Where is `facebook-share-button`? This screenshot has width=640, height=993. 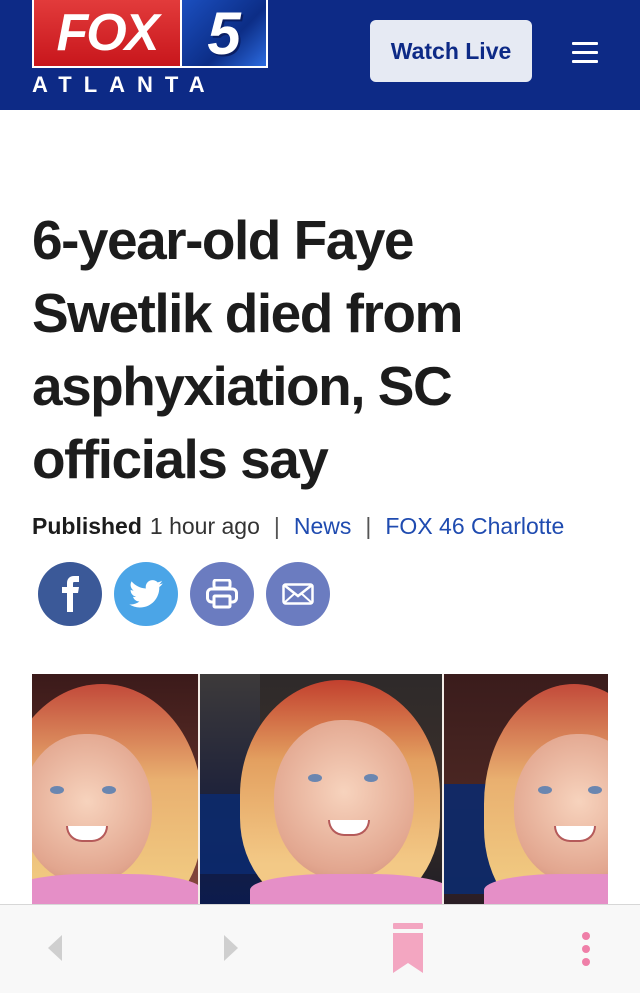 facebook-share-button is located at coordinates (70, 594).